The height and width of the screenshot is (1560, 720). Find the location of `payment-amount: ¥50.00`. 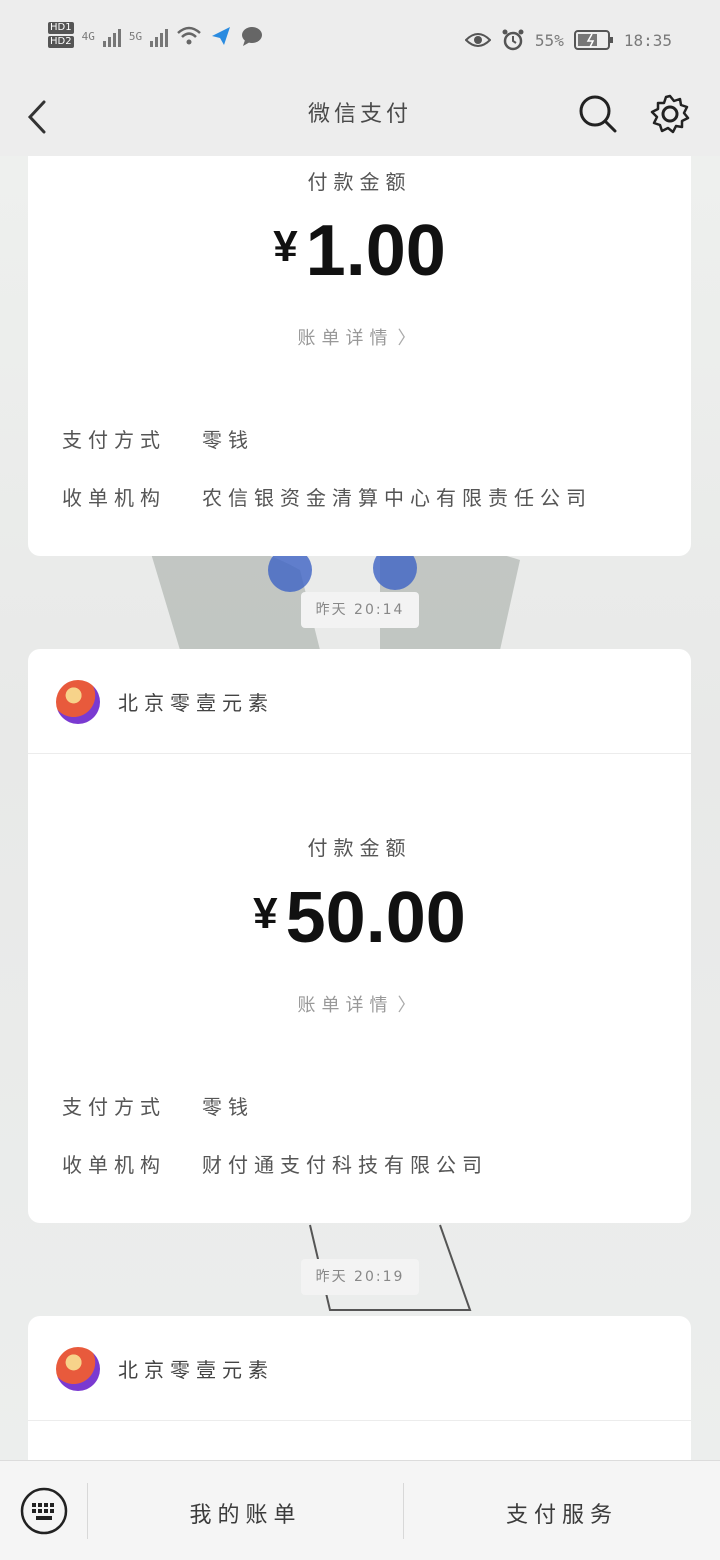

payment-amount: ¥50.00 is located at coordinates (359, 918).